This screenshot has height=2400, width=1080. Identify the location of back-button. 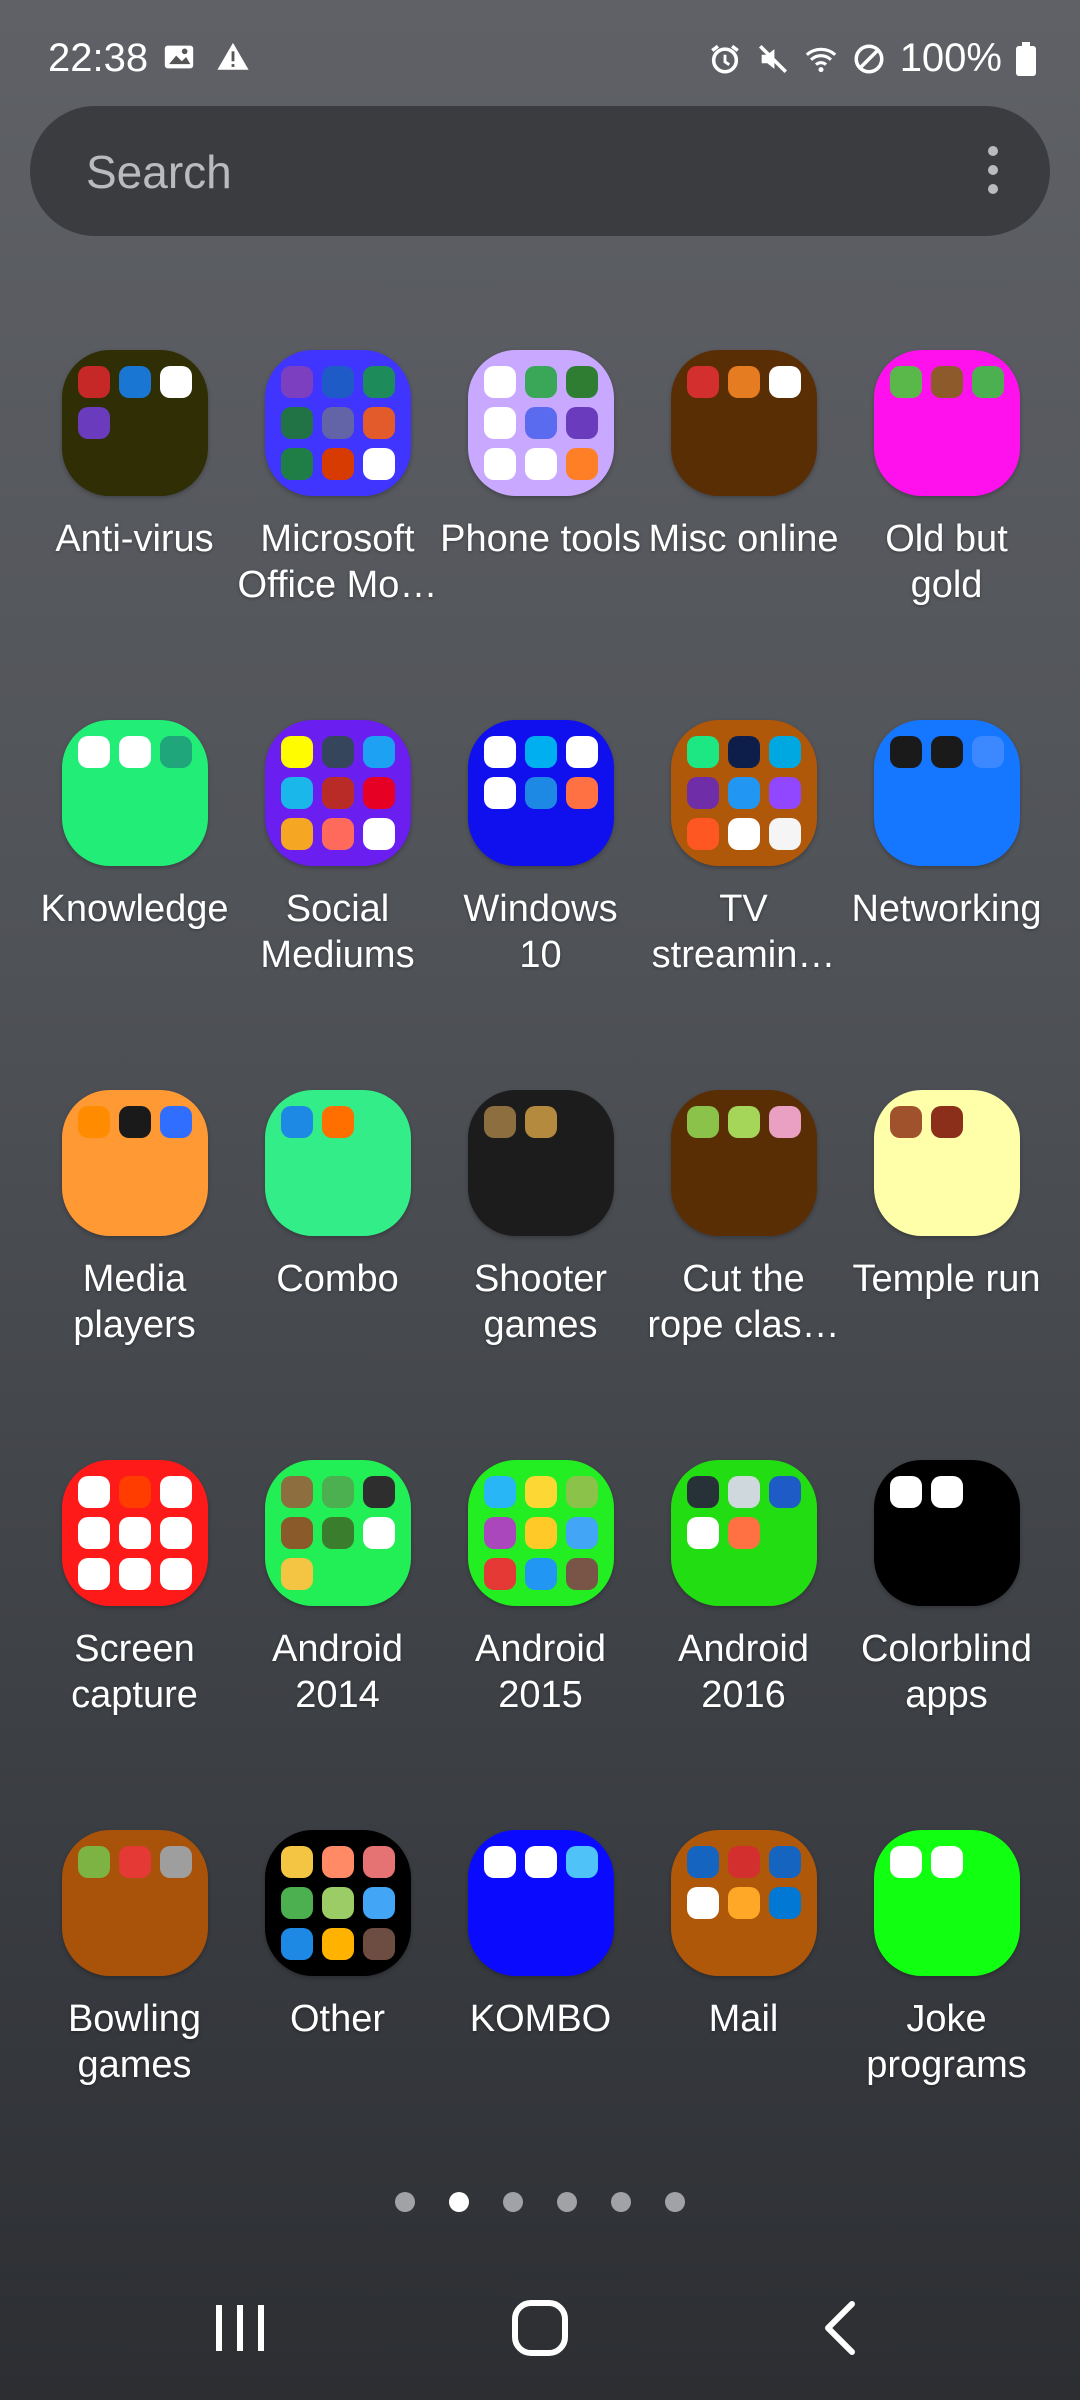
(840, 2328).